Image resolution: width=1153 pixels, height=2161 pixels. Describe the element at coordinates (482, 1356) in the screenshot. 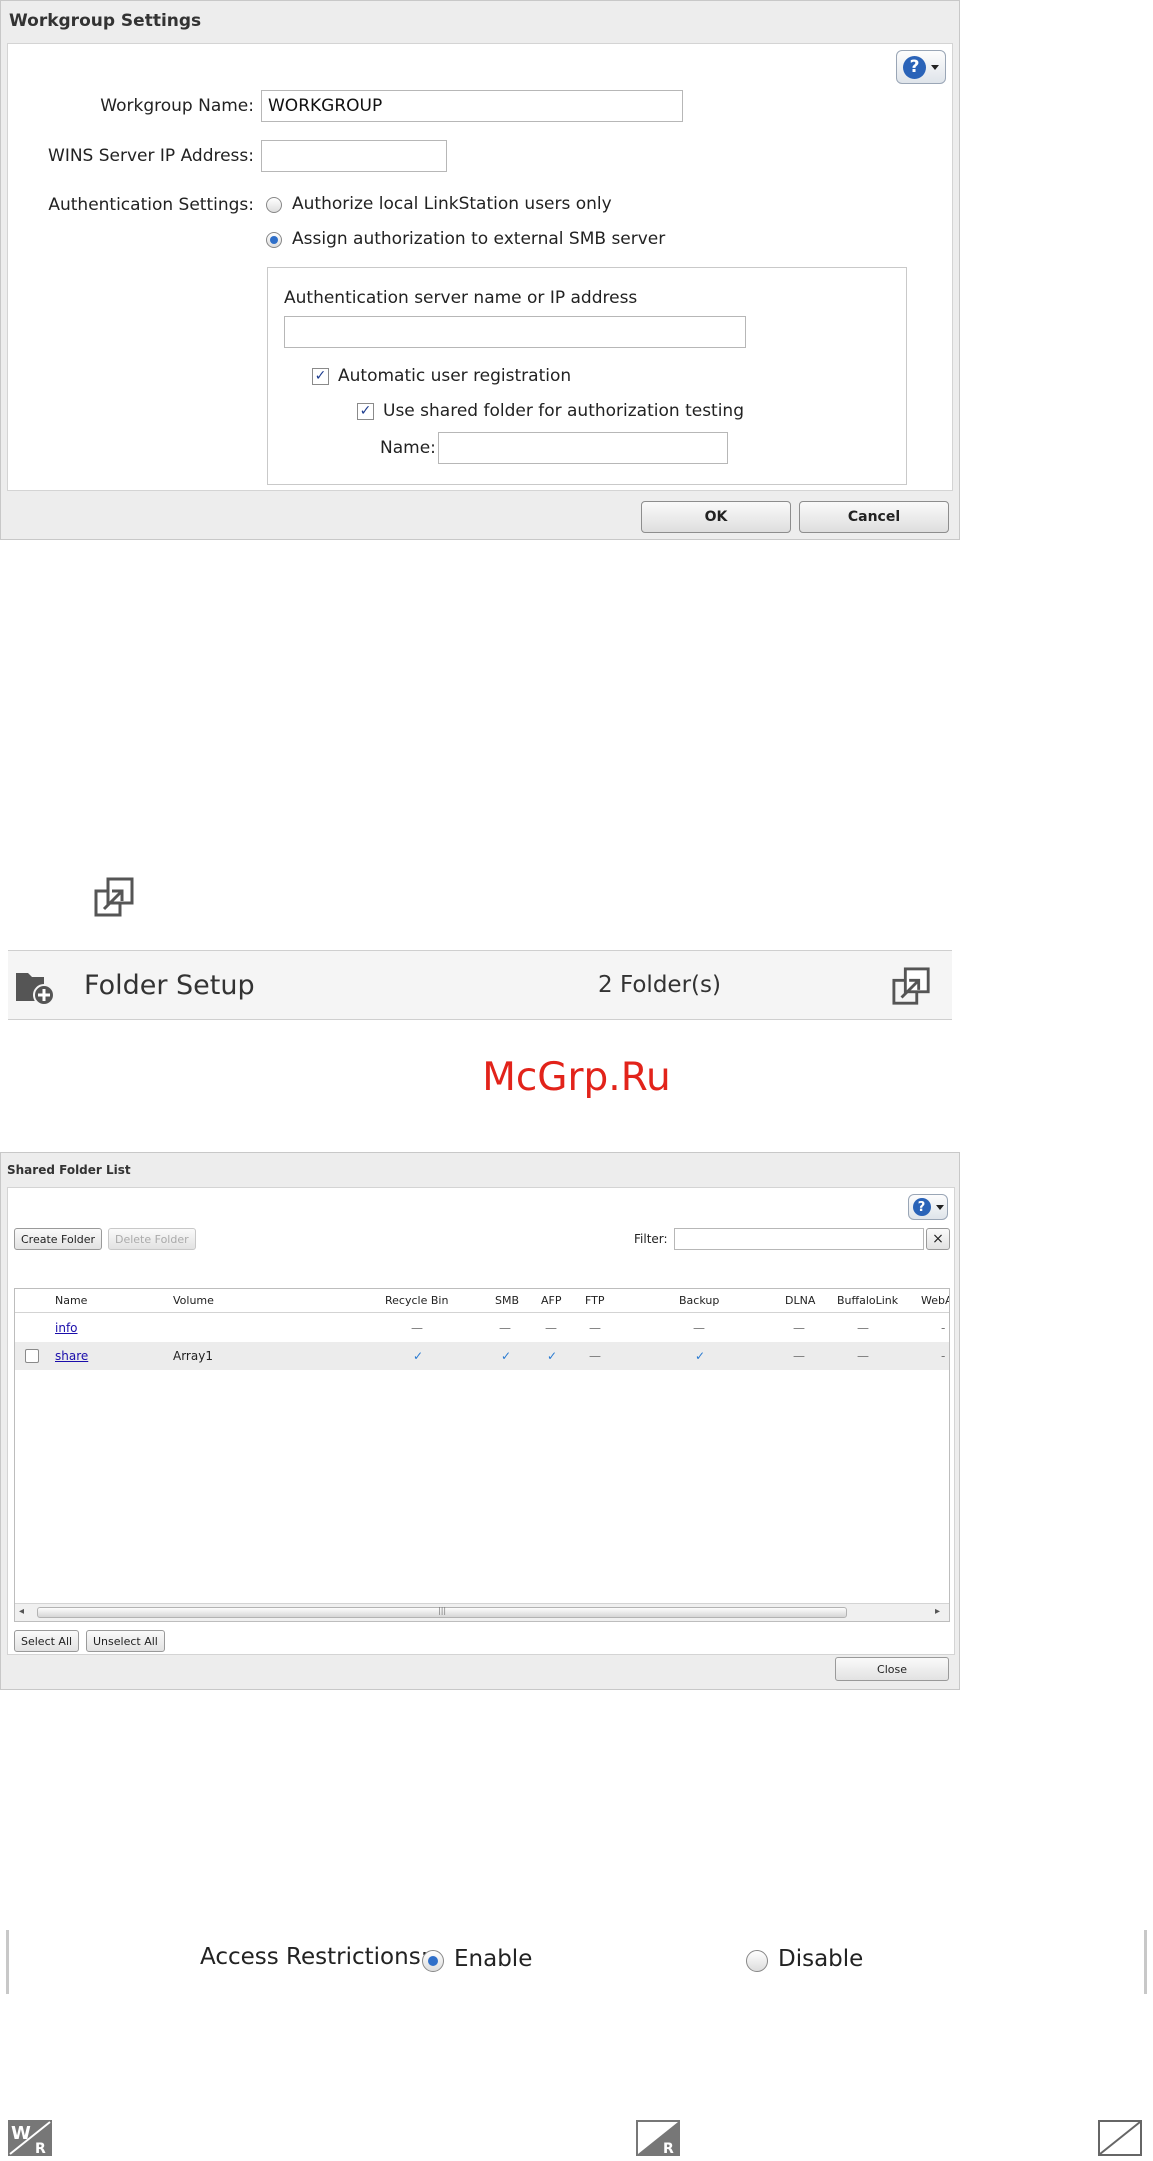

I see `table-row: share Array1 ✓ ✓ ✓ — ✓ — — -` at that location.